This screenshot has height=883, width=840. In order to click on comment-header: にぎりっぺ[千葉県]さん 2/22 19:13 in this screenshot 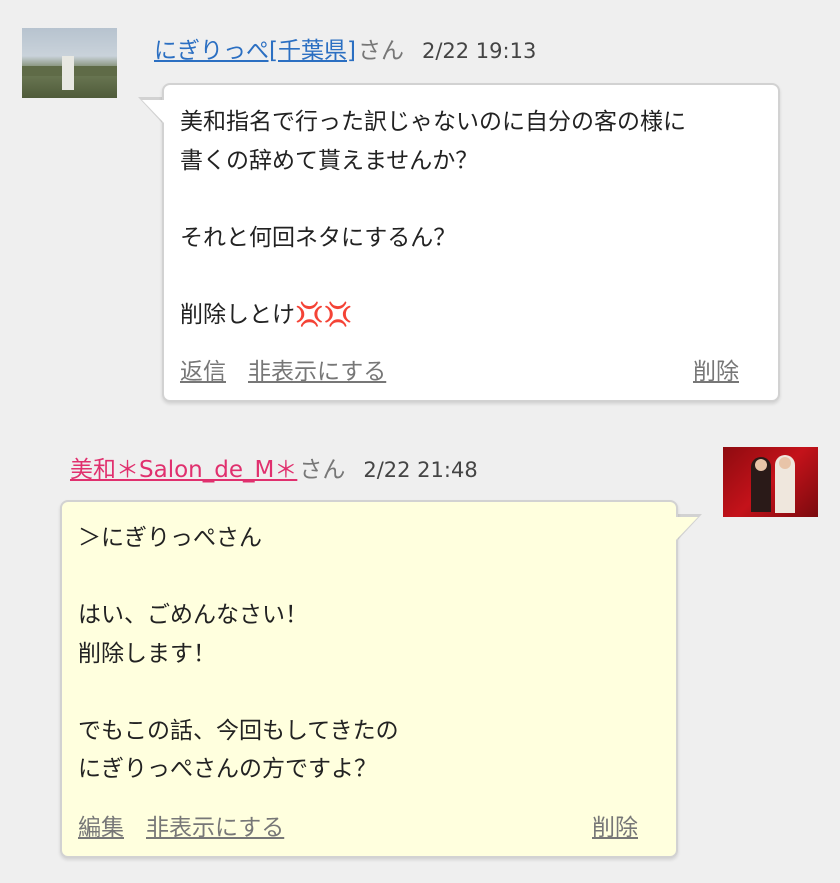, I will do `click(345, 48)`.